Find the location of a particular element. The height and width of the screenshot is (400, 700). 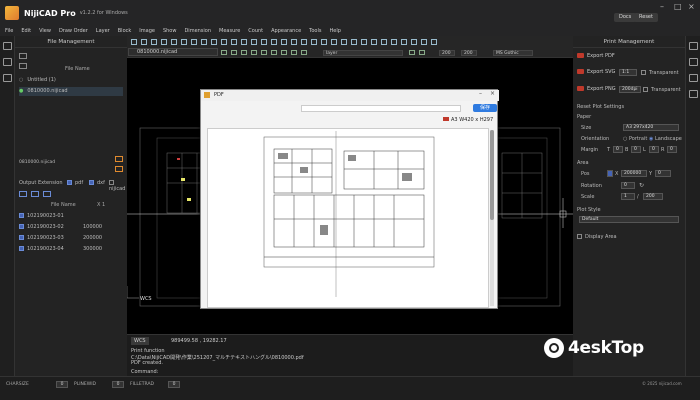

size-select-1: 200 is located at coordinates (447, 53).